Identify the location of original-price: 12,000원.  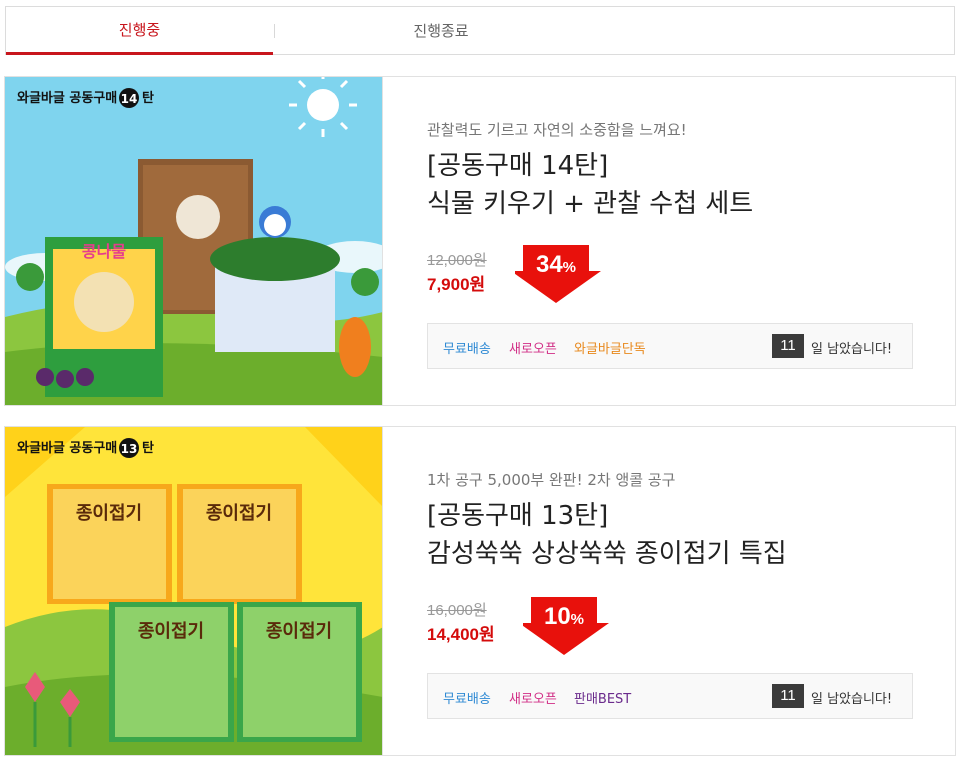
(457, 260).